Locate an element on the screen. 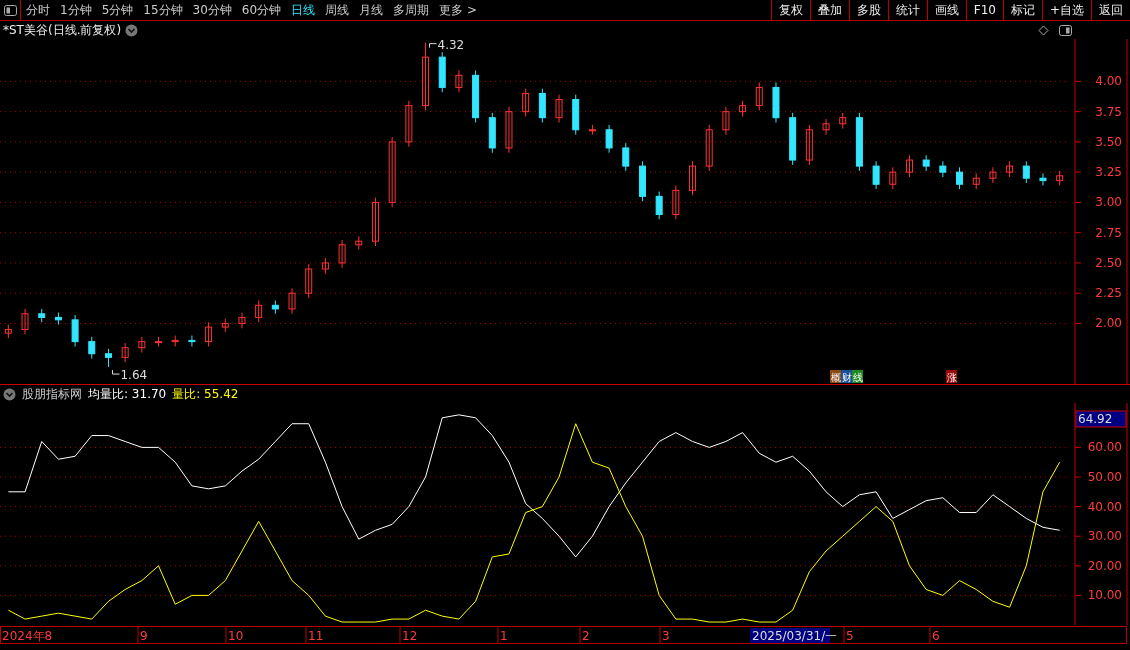  axis-label: 3.25 is located at coordinates (1108, 172).